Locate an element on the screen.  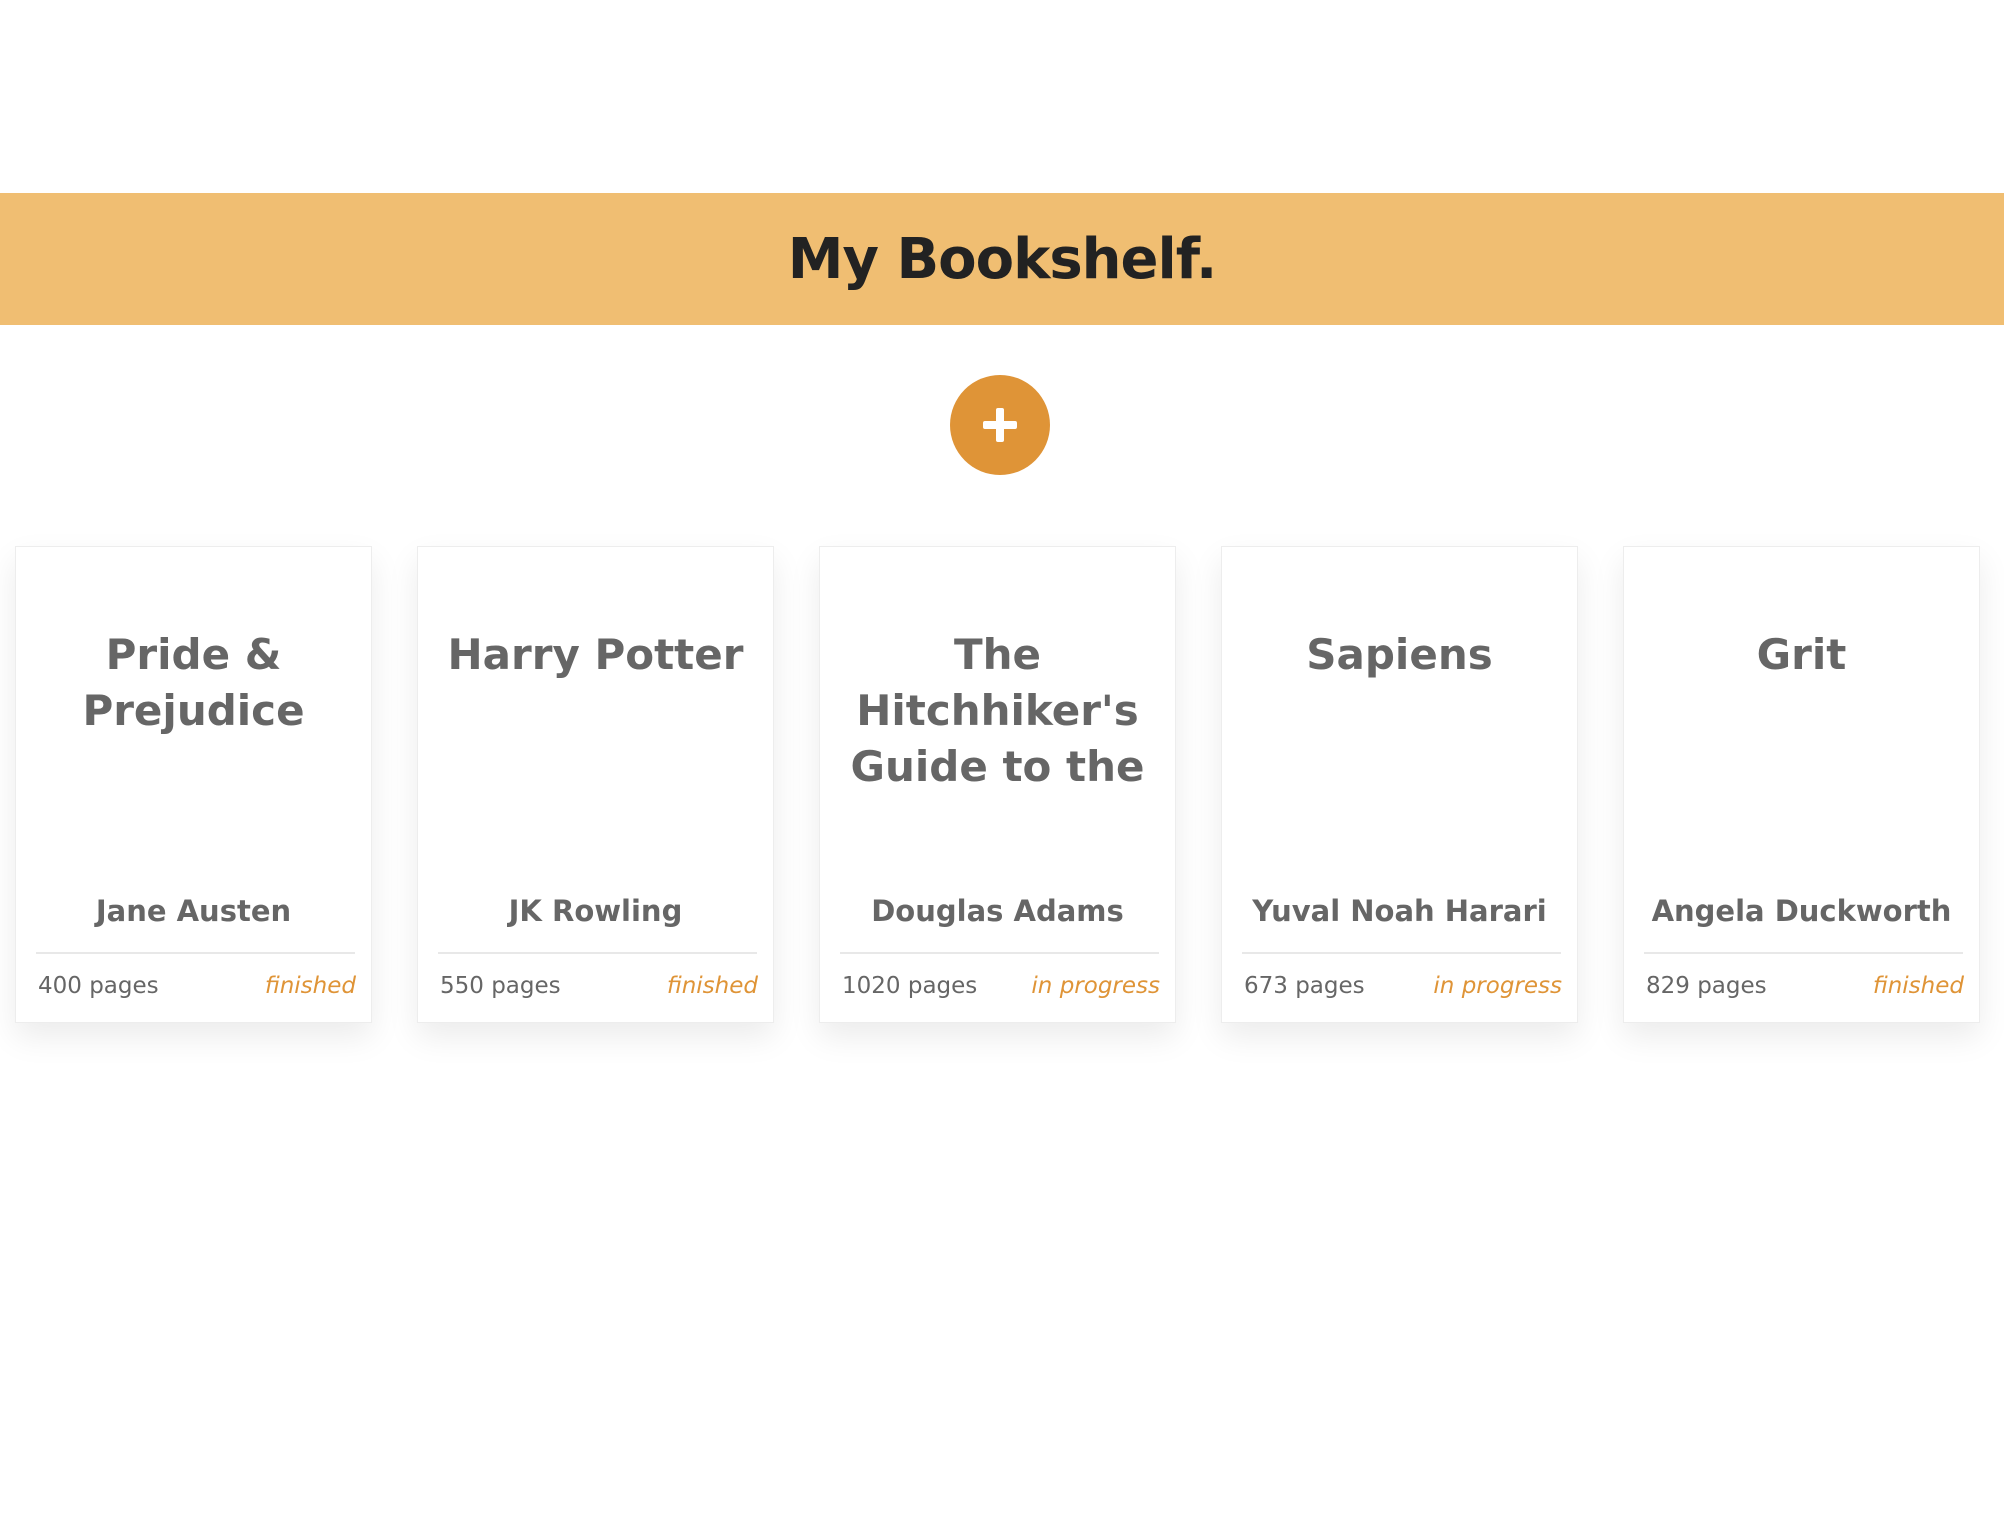
plus-icon is located at coordinates (1000, 425).